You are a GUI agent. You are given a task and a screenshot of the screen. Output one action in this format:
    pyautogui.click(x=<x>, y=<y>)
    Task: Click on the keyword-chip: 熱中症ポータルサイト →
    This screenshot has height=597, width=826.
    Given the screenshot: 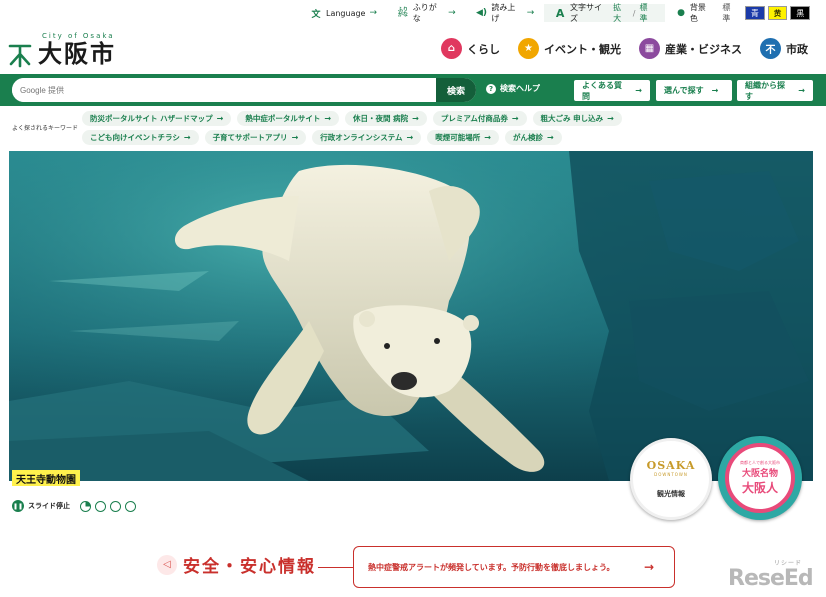 What is the action you would take?
    pyautogui.click(x=288, y=118)
    